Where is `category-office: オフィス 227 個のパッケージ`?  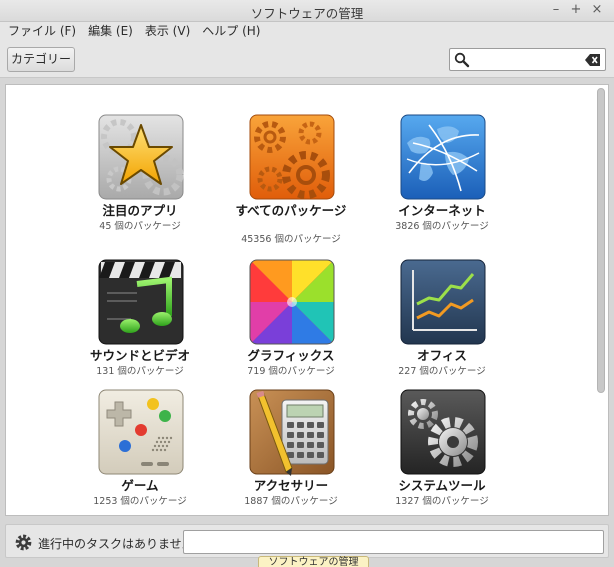
category-office: オフィス 227 個のパッケージ is located at coordinates (442, 323).